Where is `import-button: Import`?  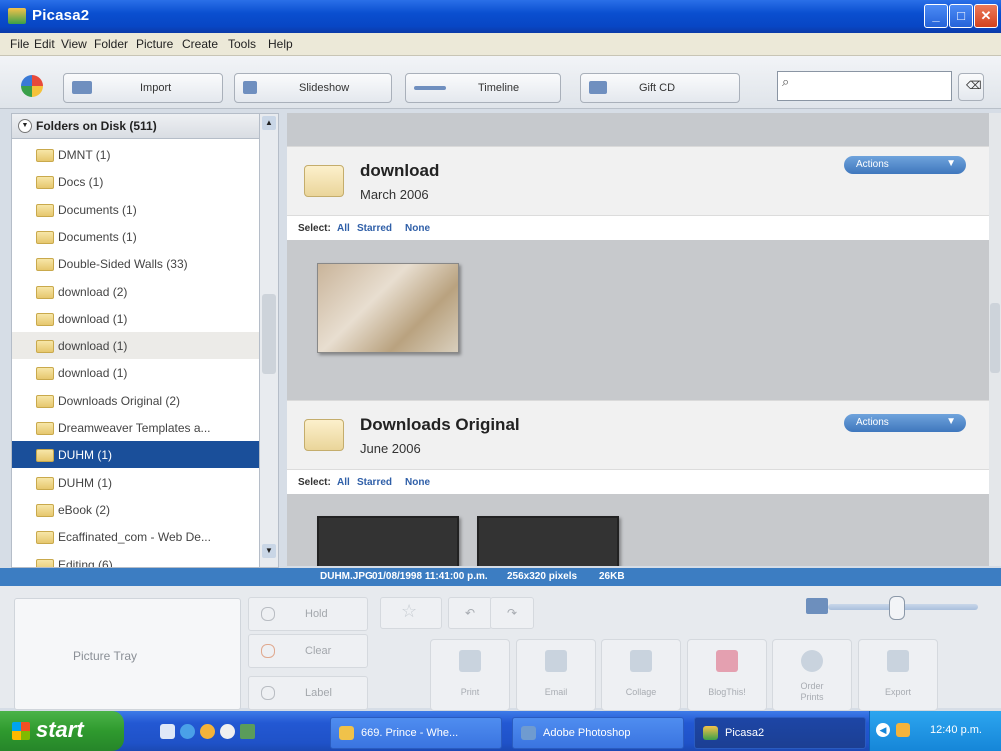 import-button: Import is located at coordinates (143, 88).